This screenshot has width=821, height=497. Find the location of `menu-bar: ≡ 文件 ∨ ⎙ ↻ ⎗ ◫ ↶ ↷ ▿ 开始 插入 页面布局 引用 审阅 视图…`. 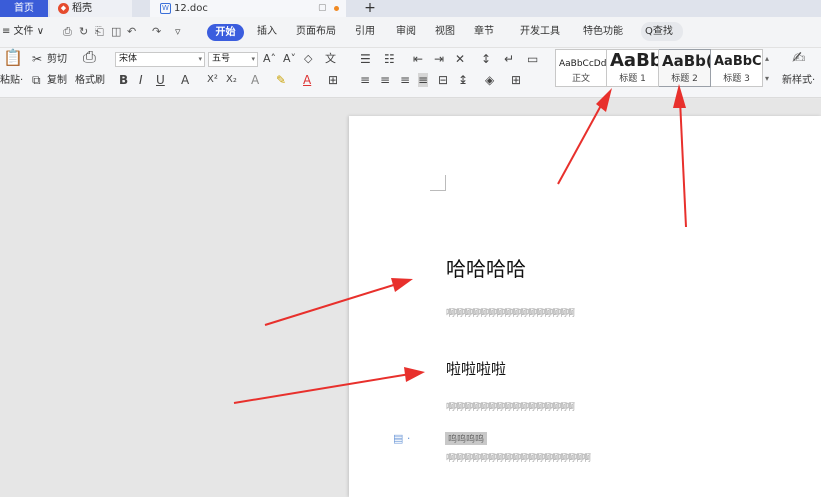

menu-bar: ≡ 文件 ∨ ⎙ ↻ ⎗ ◫ ↶ ↷ ▿ 开始 插入 页面布局 引用 审阅 视图… is located at coordinates (410, 32).